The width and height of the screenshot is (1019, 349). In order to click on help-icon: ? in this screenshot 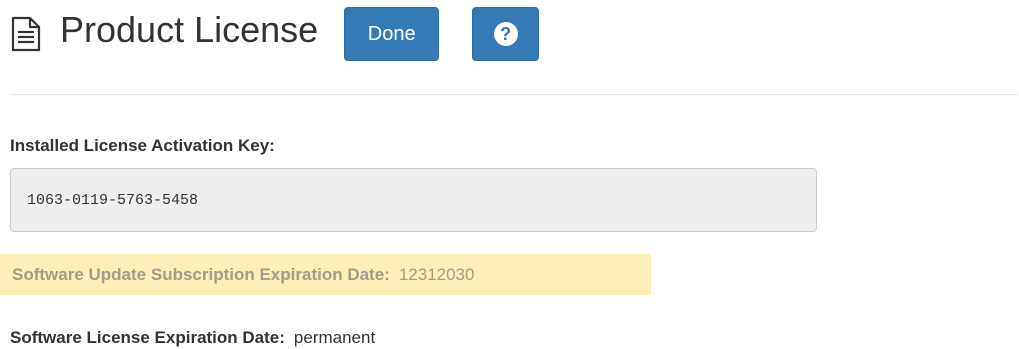, I will do `click(505, 34)`.